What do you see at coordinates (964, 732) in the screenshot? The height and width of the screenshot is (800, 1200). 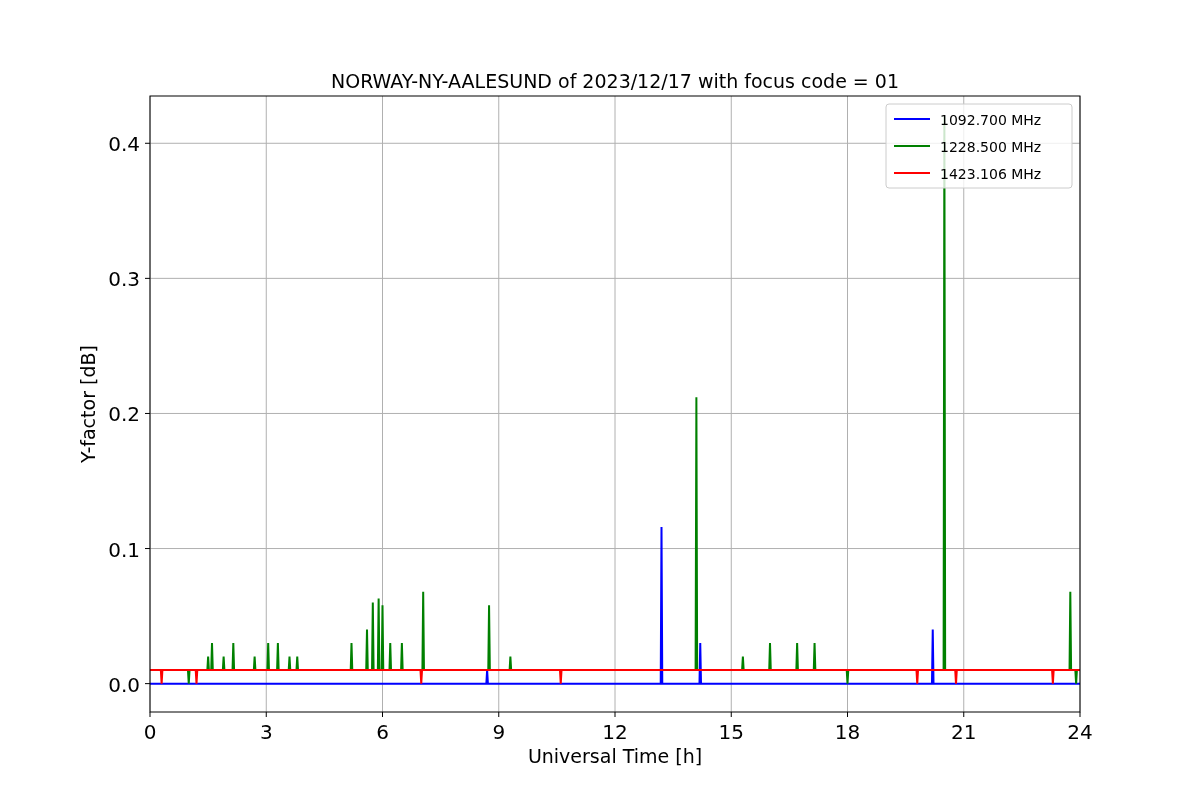 I see `x-tick-label: 21` at bounding box center [964, 732].